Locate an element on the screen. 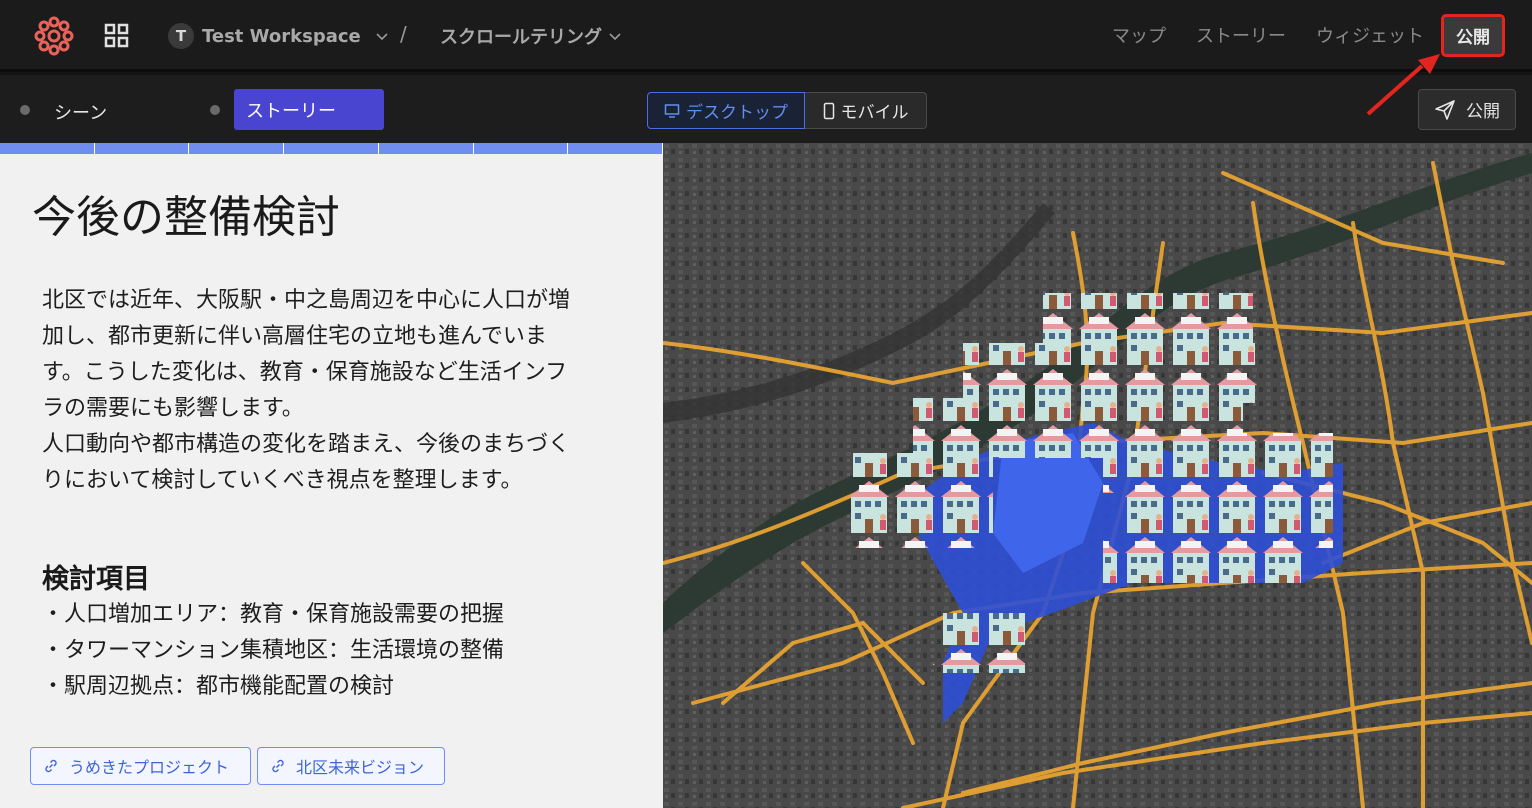 Image resolution: width=1532 pixels, height=808 pixels. project-selector: スクロールテリング is located at coordinates (531, 36).